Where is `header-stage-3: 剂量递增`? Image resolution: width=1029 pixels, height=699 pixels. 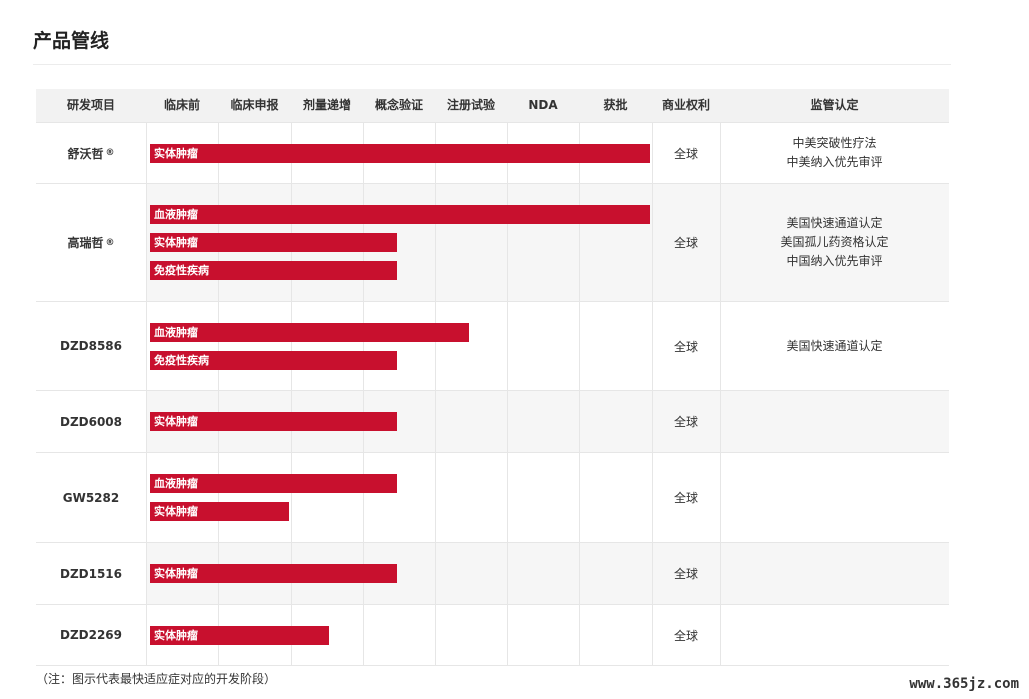 header-stage-3: 剂量递增 is located at coordinates (326, 105).